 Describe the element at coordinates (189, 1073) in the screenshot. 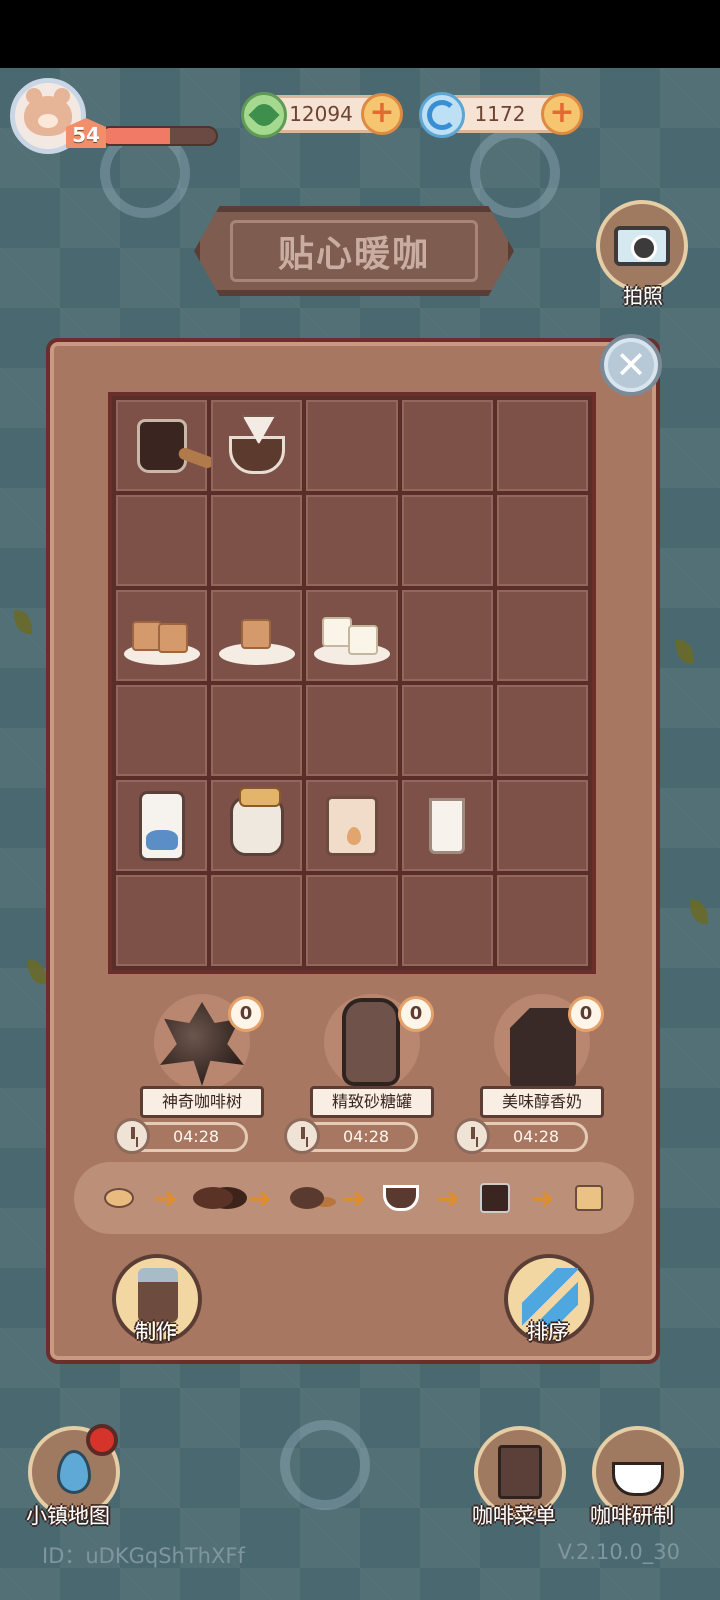

I see `producer-coffee-tree: 0 神奇咖啡树 04:28` at that location.